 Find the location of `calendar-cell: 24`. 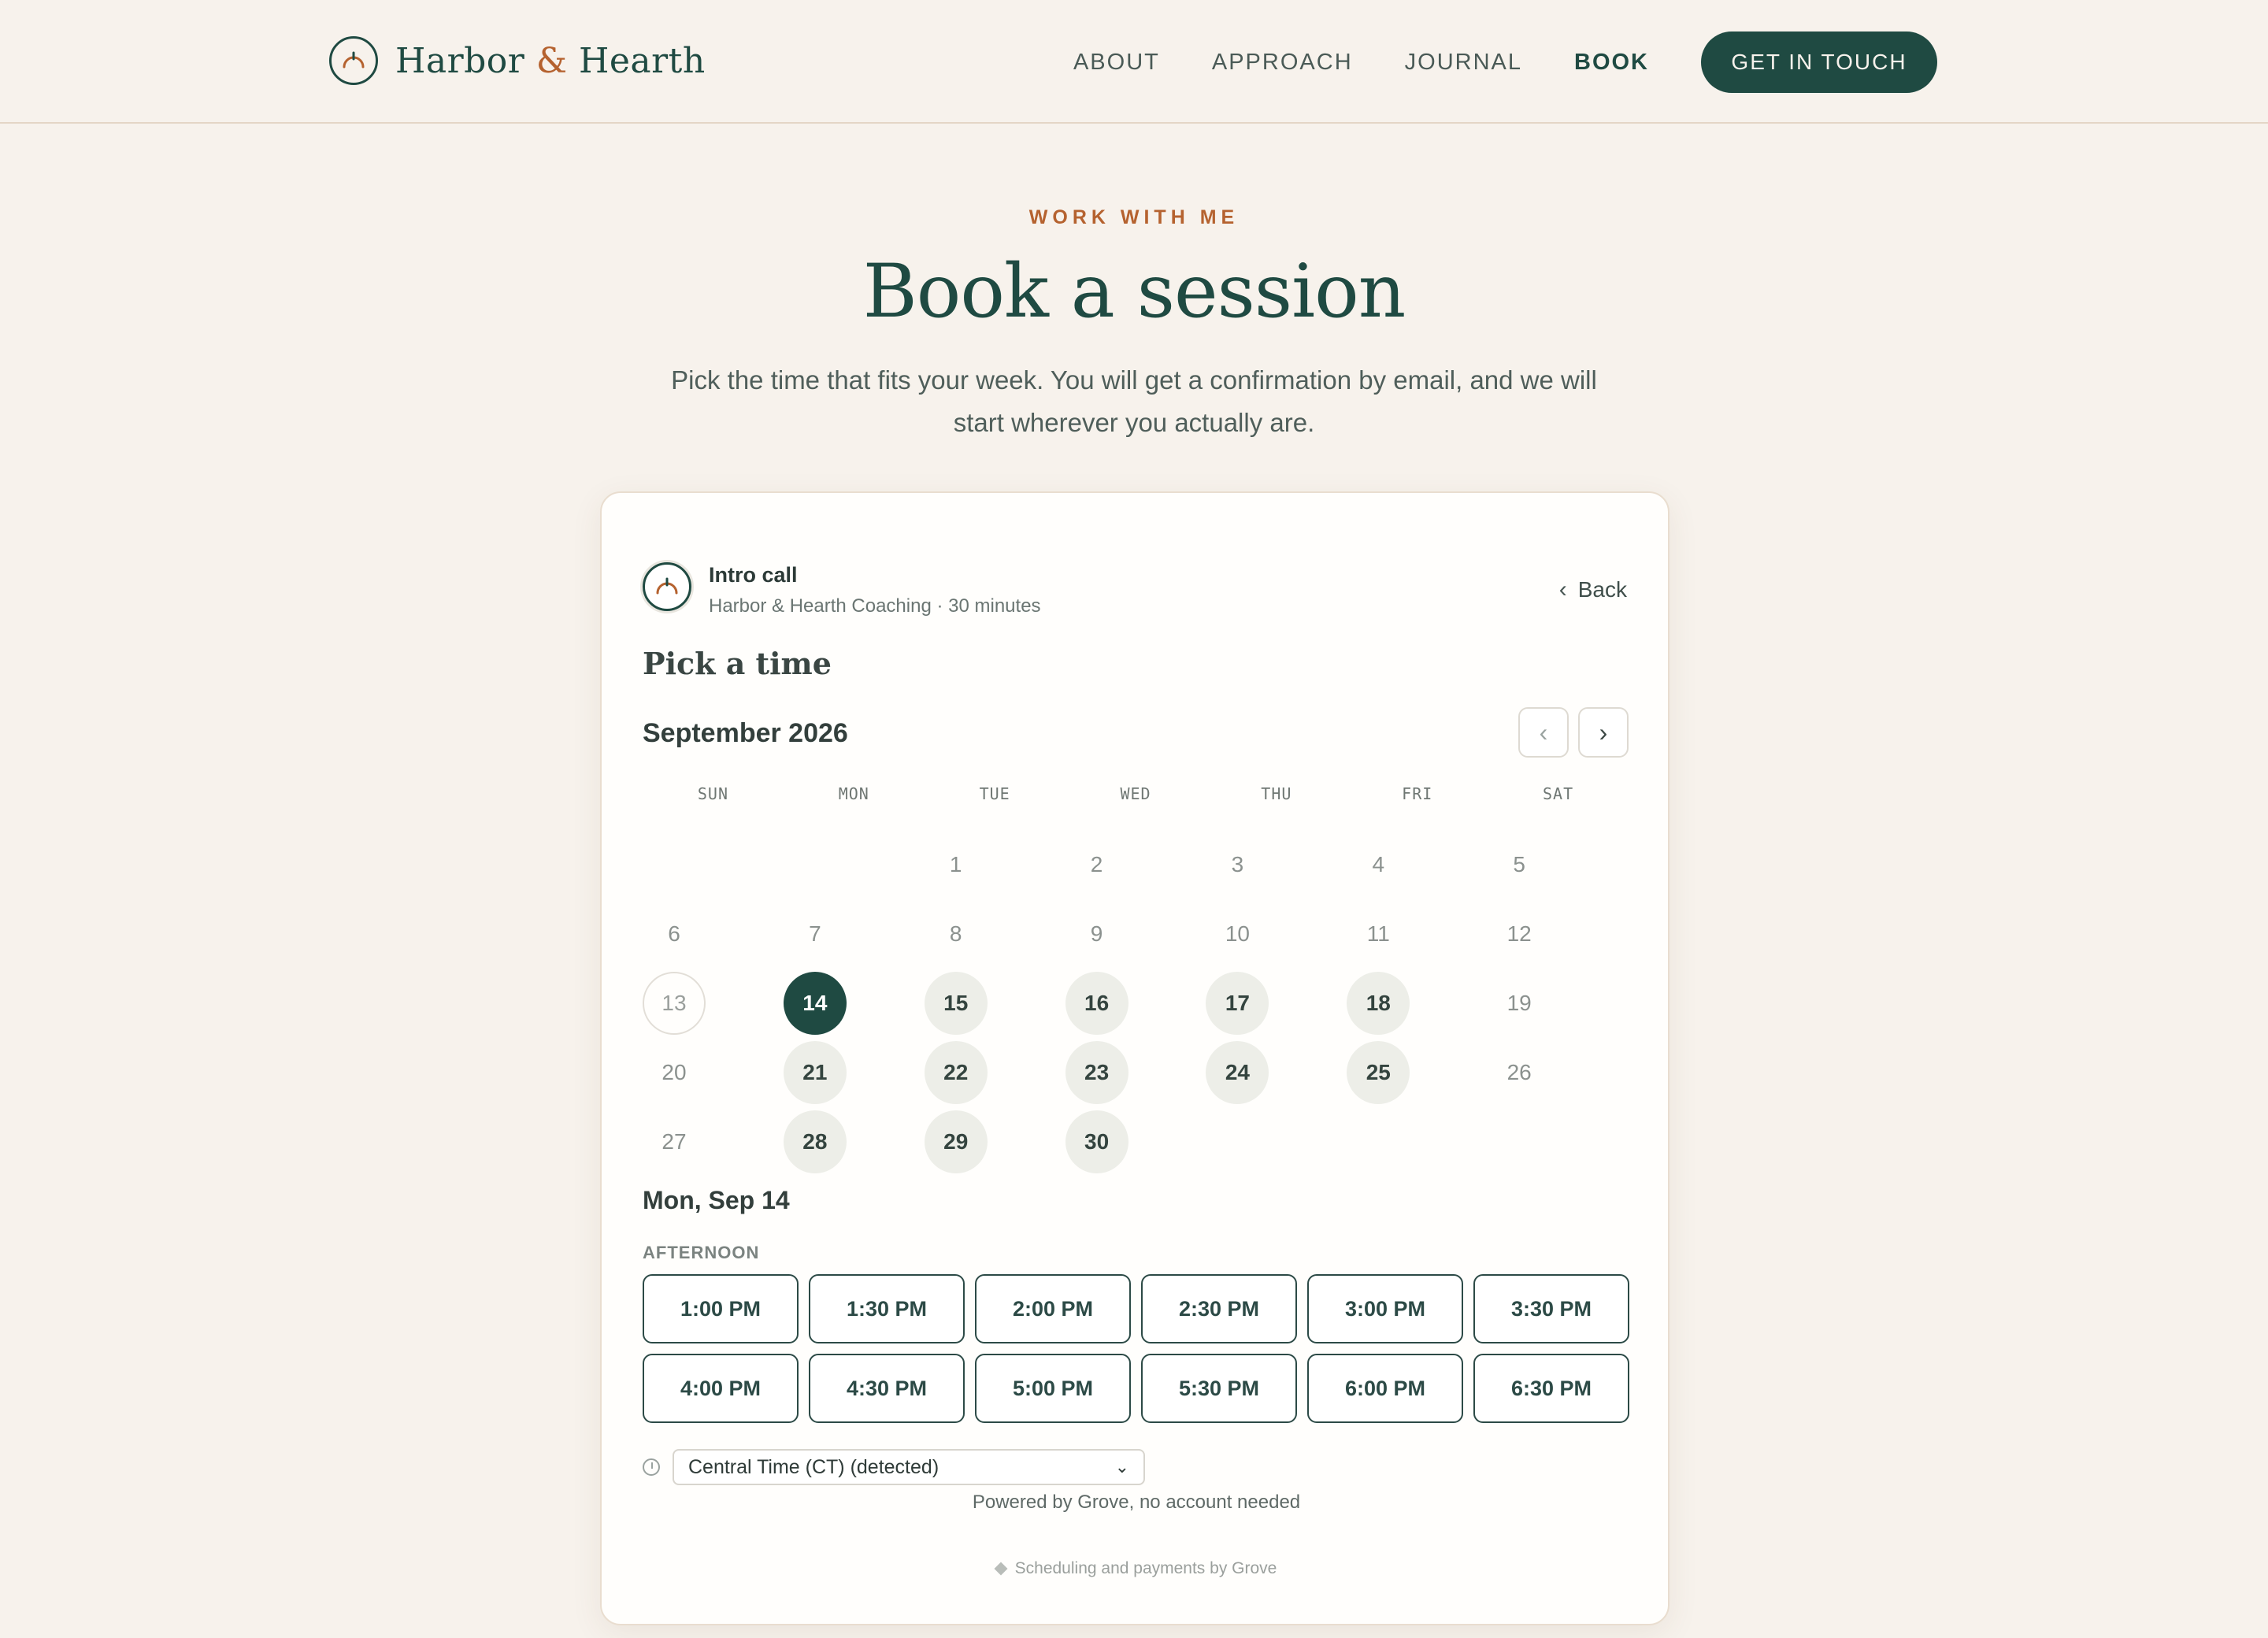

calendar-cell: 24 is located at coordinates (1276, 1072).